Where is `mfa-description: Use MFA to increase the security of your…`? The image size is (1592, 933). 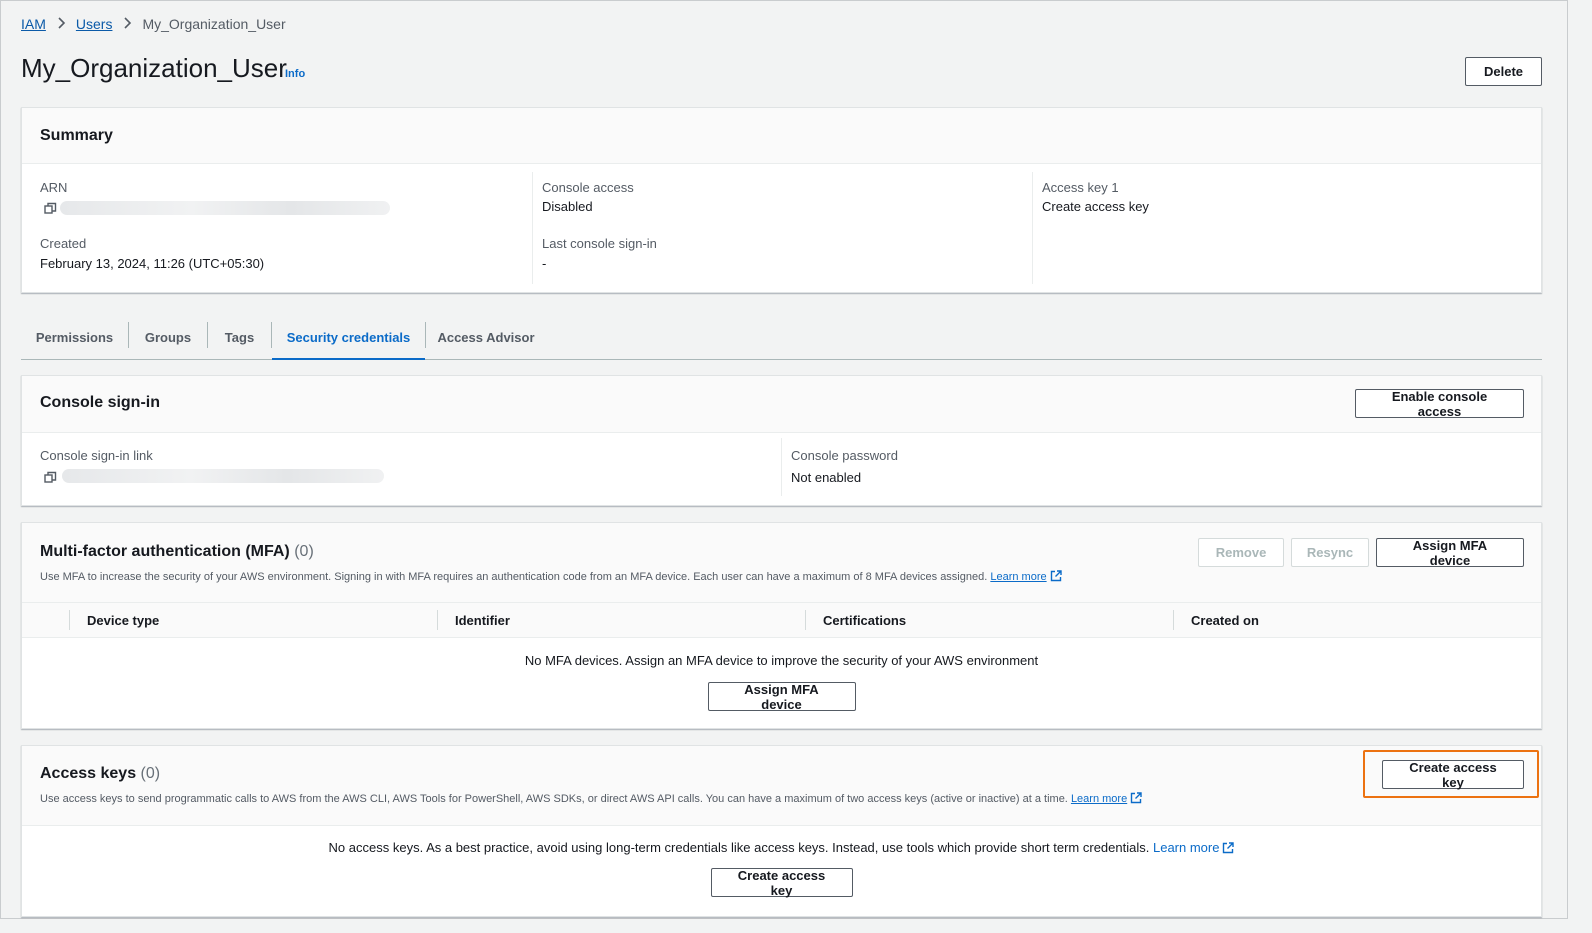 mfa-description: Use MFA to increase the security of your… is located at coordinates (551, 576).